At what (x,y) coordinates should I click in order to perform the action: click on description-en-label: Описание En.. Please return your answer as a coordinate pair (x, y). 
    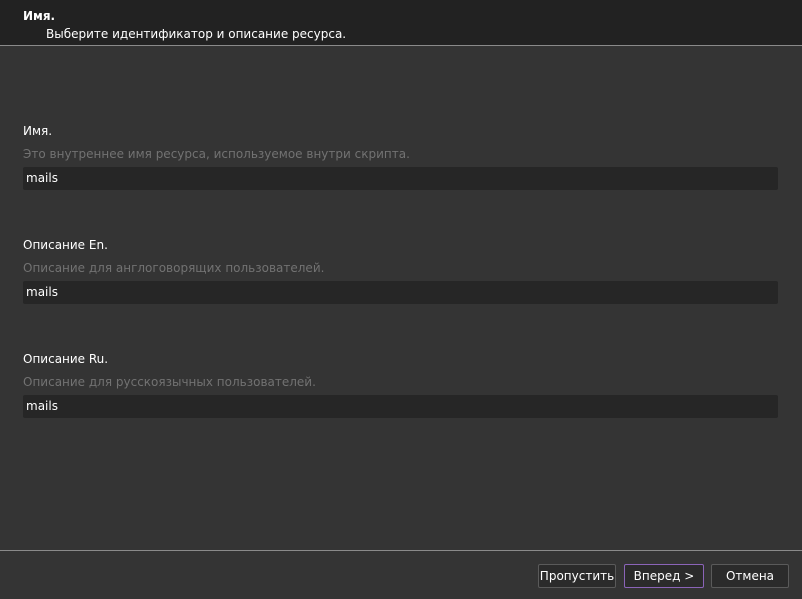
    Looking at the image, I should click on (65, 245).